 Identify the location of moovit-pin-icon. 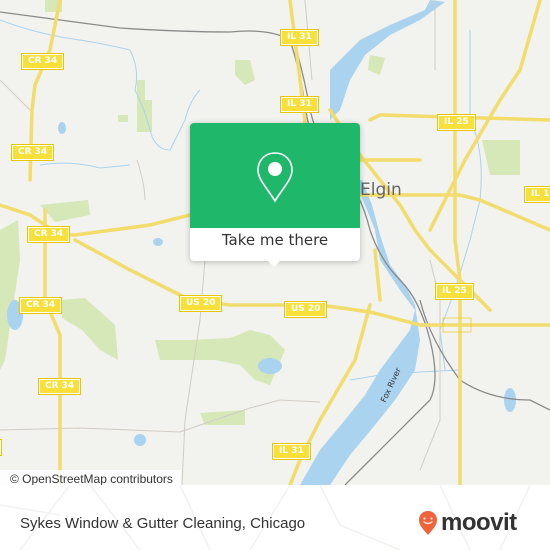
(428, 523).